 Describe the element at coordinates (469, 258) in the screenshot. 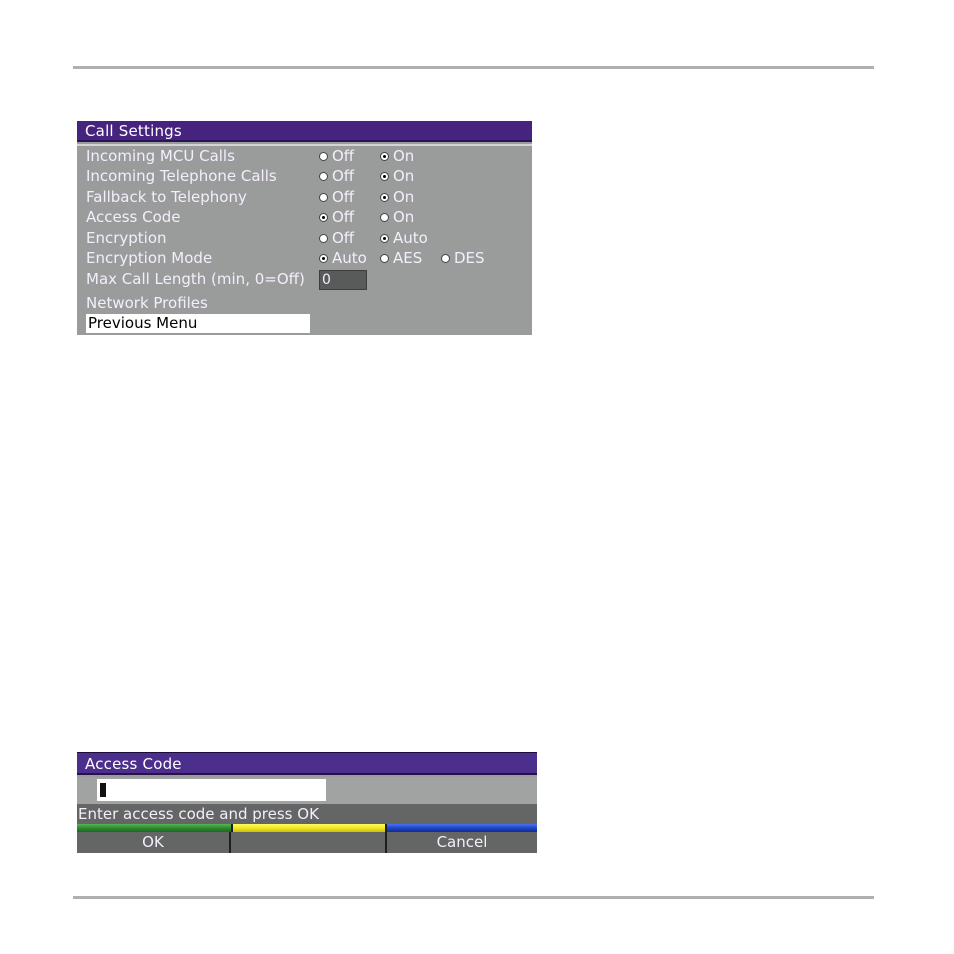

I see `option-label: DES` at that location.